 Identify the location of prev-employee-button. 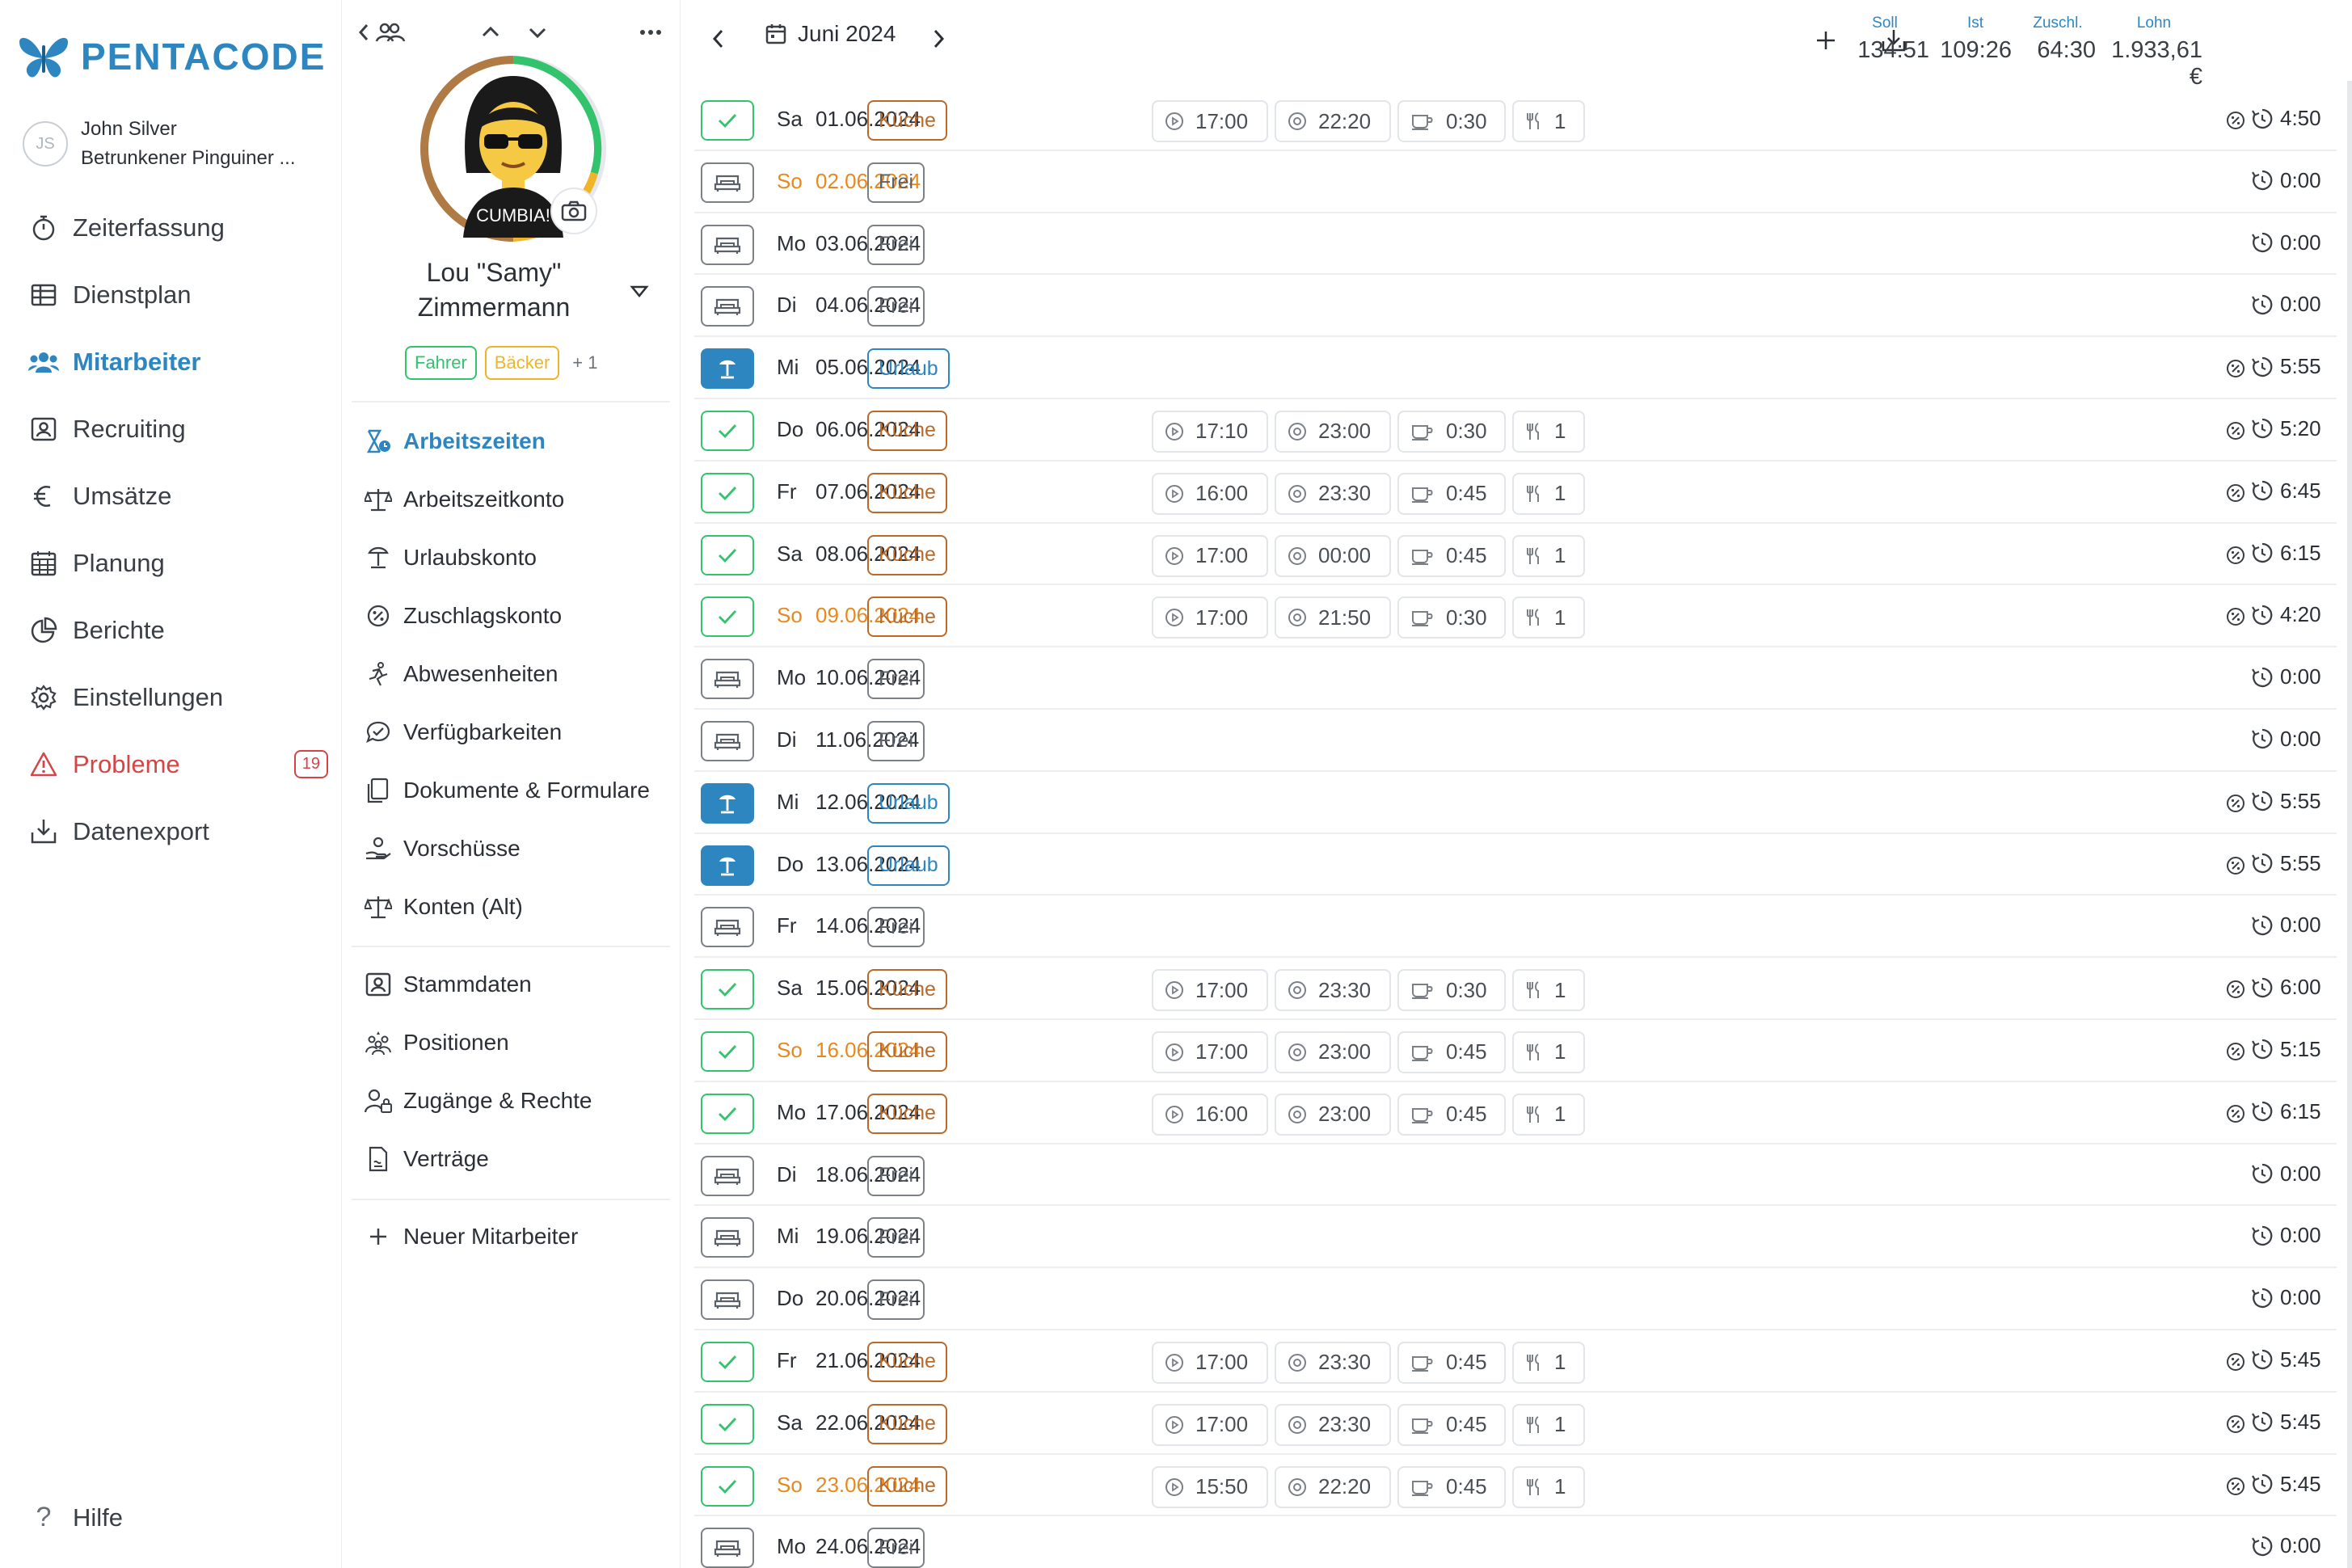
(491, 32).